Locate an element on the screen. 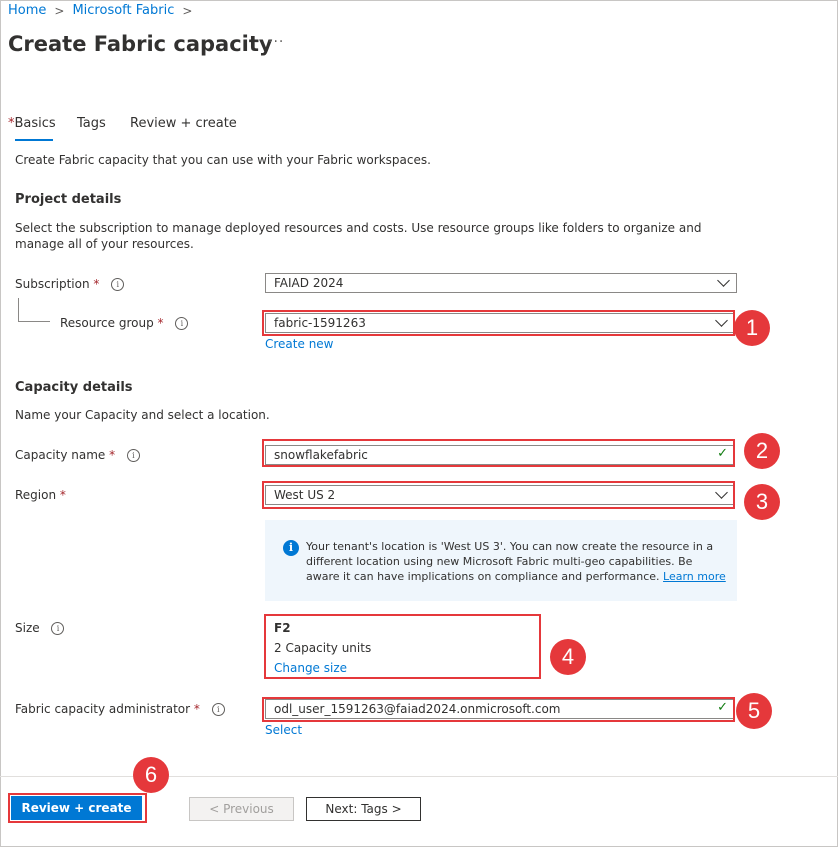  more-options-icon: ··· is located at coordinates (276, 42).